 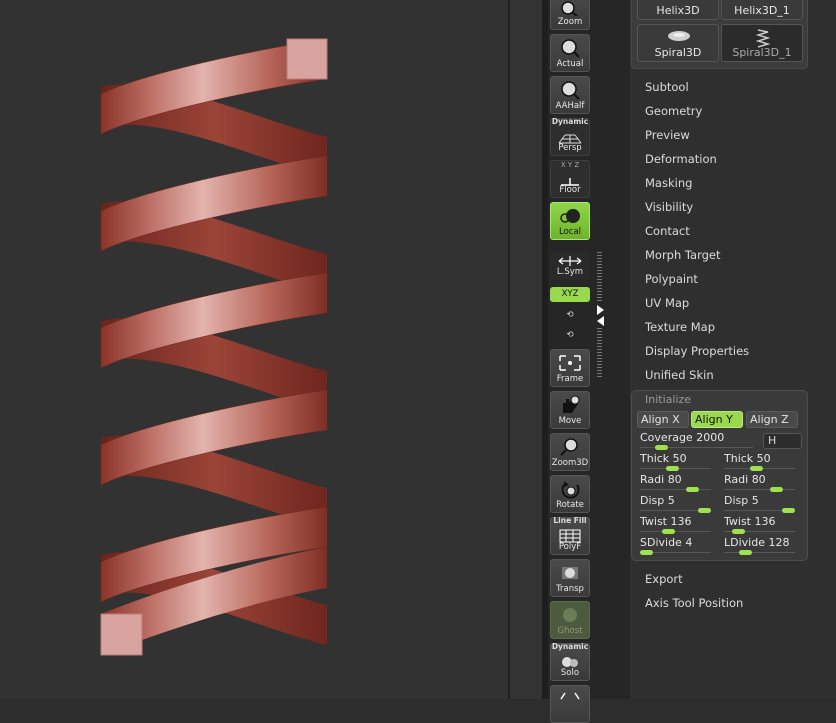 I want to click on floor-label: Floor, so click(x=570, y=190).